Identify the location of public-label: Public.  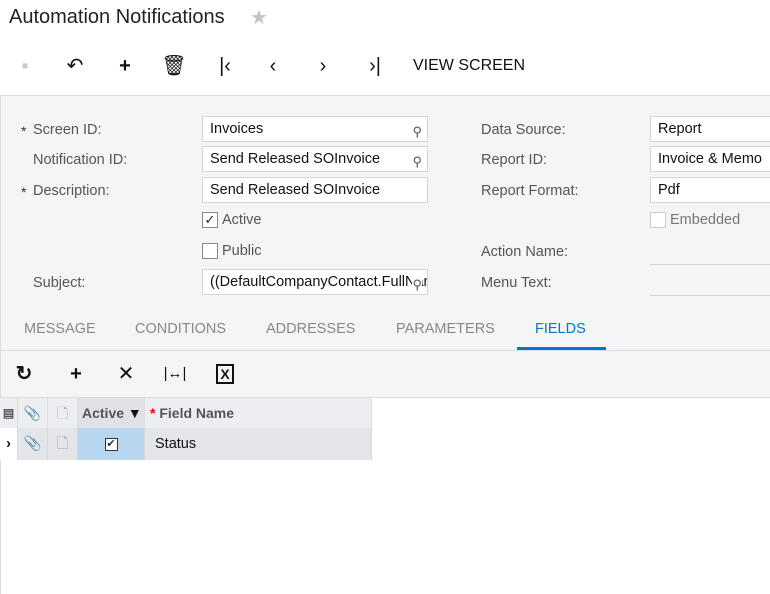
(242, 251).